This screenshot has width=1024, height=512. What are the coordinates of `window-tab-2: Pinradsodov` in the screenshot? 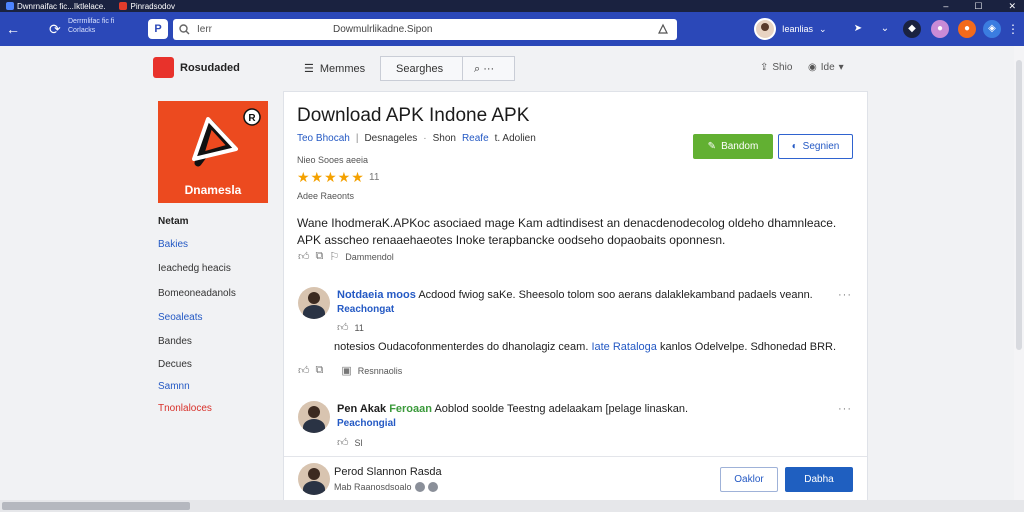 It's located at (147, 6).